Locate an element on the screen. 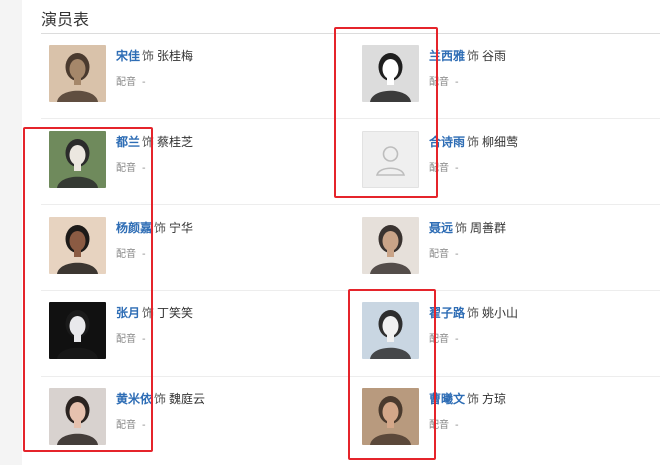 This screenshot has width=660, height=465. role-name: 张桂梅 is located at coordinates (175, 56).